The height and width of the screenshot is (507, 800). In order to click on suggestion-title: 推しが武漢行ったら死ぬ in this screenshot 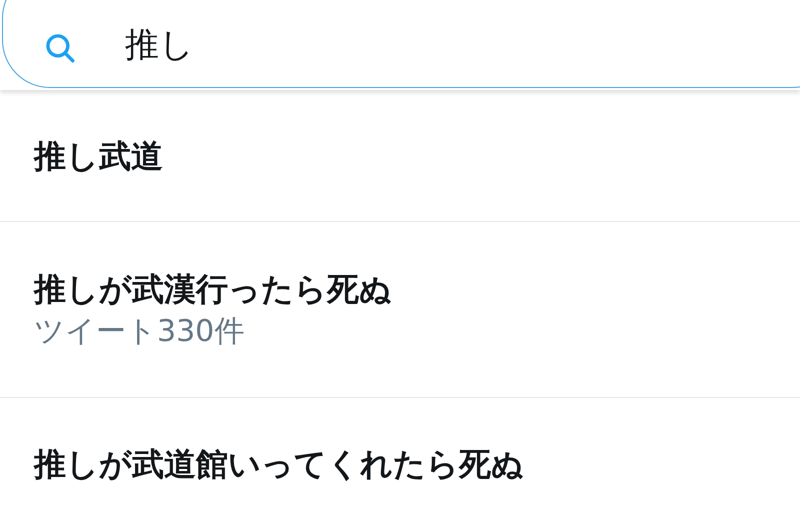, I will do `click(417, 288)`.